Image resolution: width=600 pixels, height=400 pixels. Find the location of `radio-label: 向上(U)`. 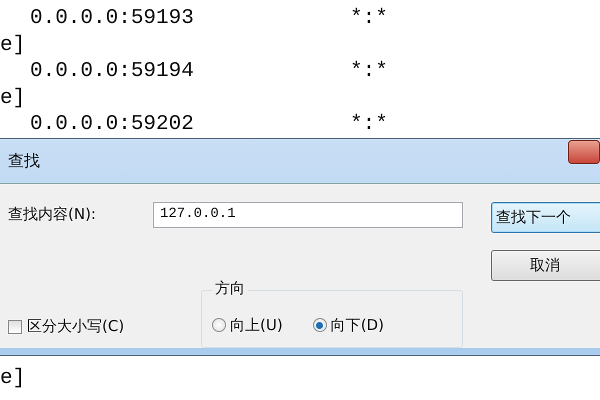

radio-label: 向上(U) is located at coordinates (256, 325).